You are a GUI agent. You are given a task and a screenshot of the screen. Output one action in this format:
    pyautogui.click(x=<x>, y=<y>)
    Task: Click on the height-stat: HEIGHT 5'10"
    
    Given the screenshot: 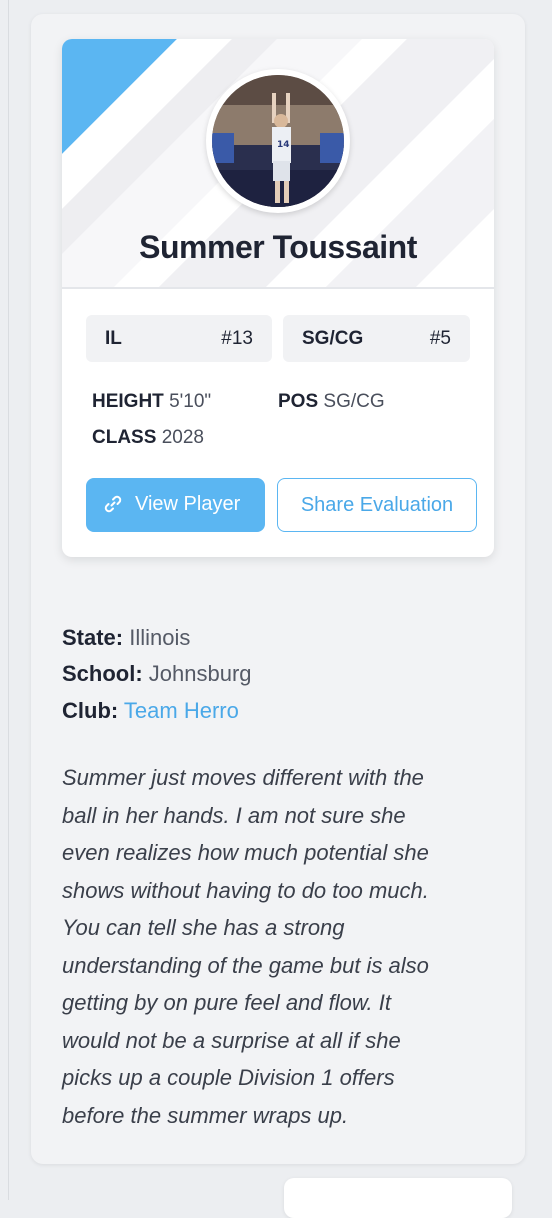 What is the action you would take?
    pyautogui.click(x=151, y=402)
    